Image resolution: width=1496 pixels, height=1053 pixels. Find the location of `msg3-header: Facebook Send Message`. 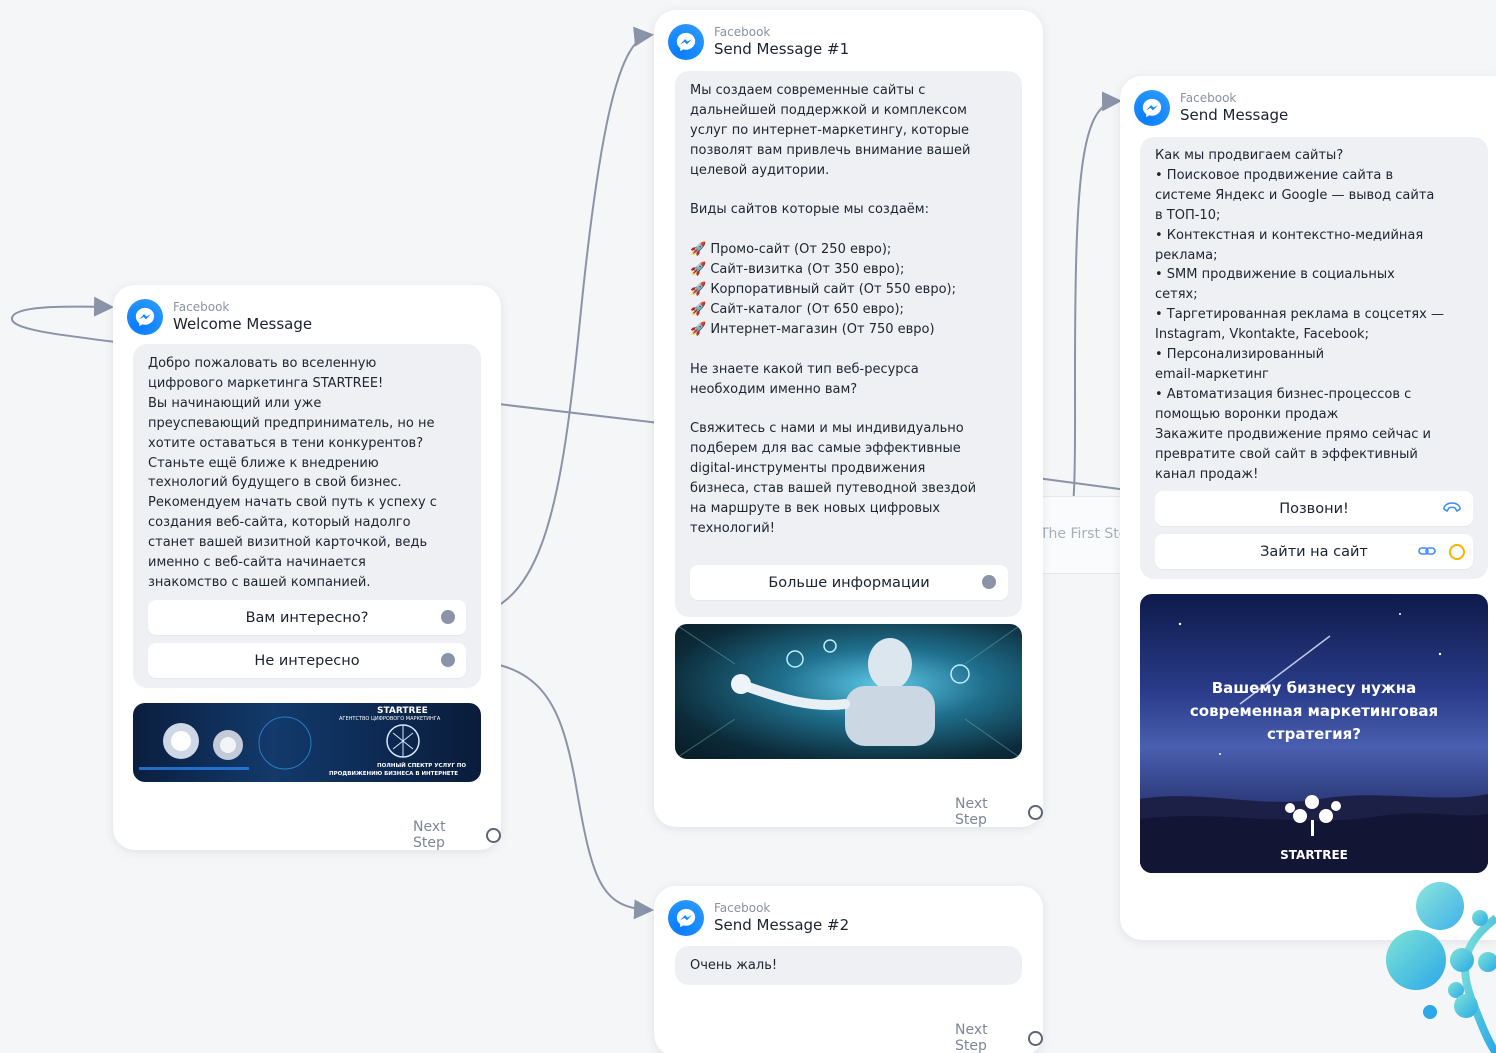

msg3-header: Facebook Send Message is located at coordinates (1211, 108).